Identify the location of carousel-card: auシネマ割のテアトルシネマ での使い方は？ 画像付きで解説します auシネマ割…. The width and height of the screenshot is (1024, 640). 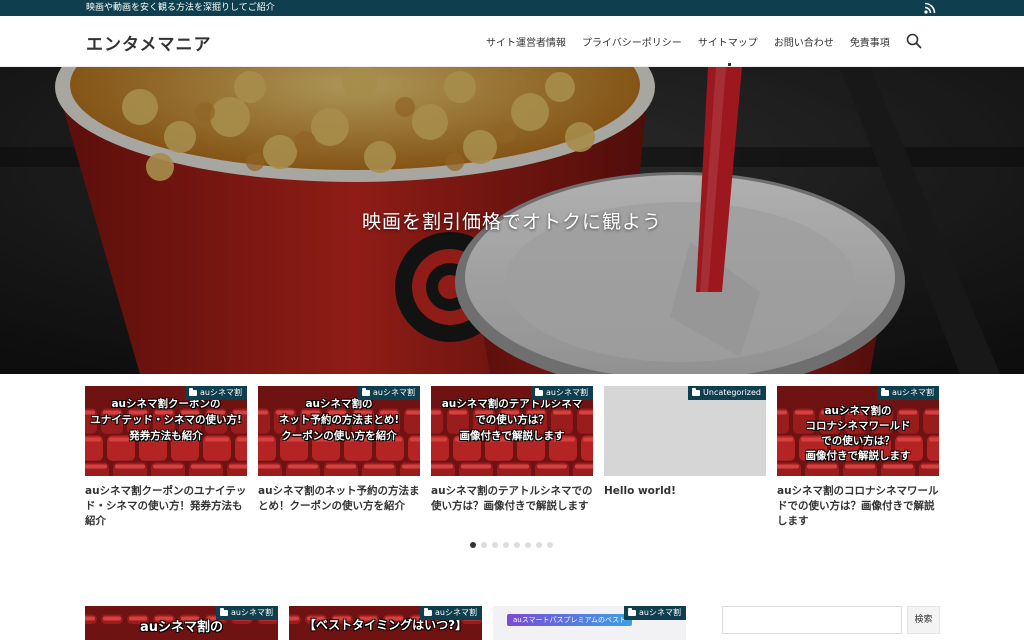
(512, 461).